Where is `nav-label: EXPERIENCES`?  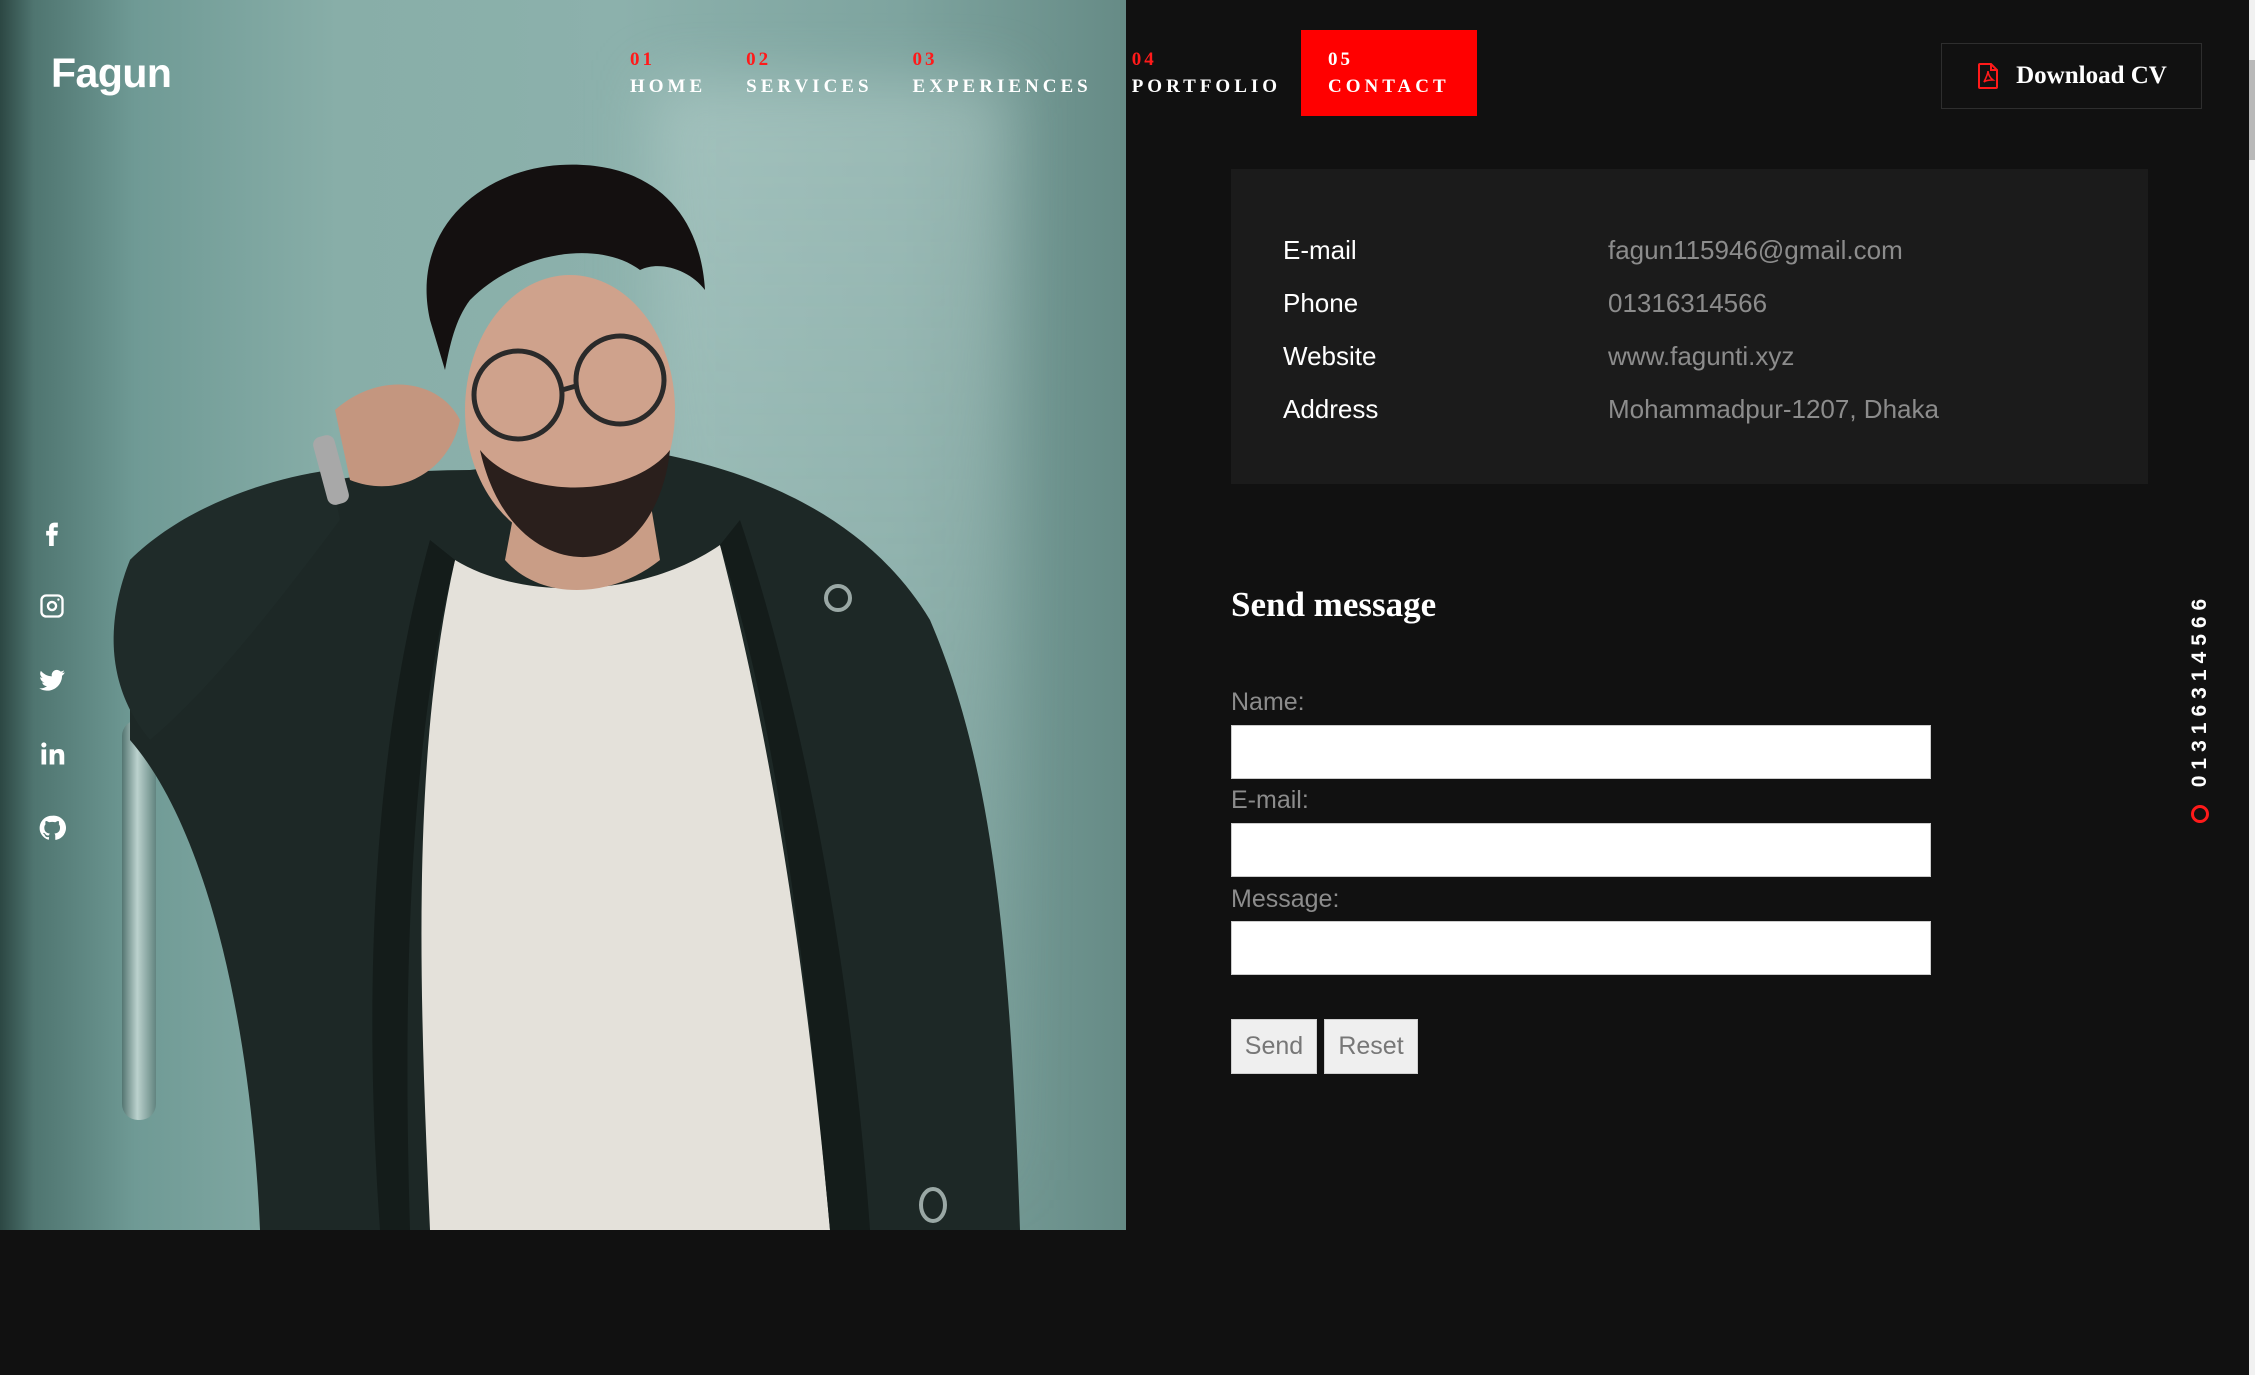 nav-label: EXPERIENCES is located at coordinates (1002, 86).